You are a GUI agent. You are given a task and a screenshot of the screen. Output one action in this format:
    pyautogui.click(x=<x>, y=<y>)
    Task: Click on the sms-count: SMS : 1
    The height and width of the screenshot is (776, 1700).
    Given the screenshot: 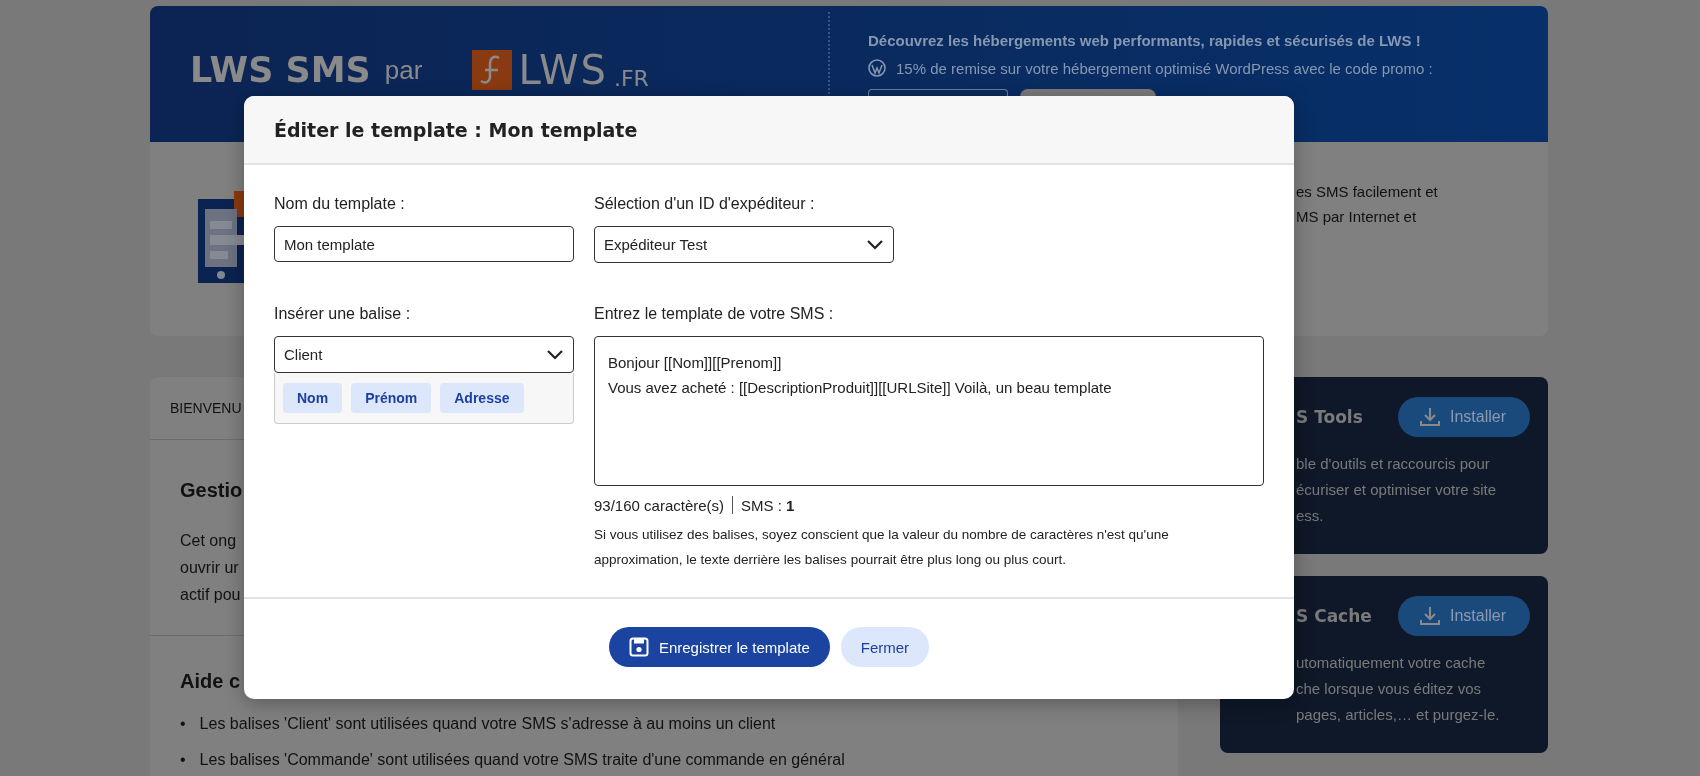 What is the action you would take?
    pyautogui.click(x=768, y=505)
    